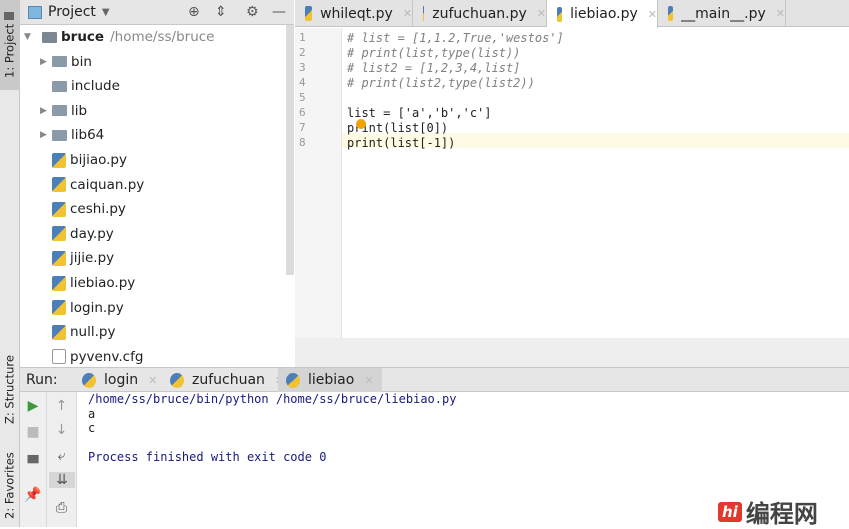  Describe the element at coordinates (103, 283) in the screenshot. I see `tree-item-label: liebiao.py` at that location.